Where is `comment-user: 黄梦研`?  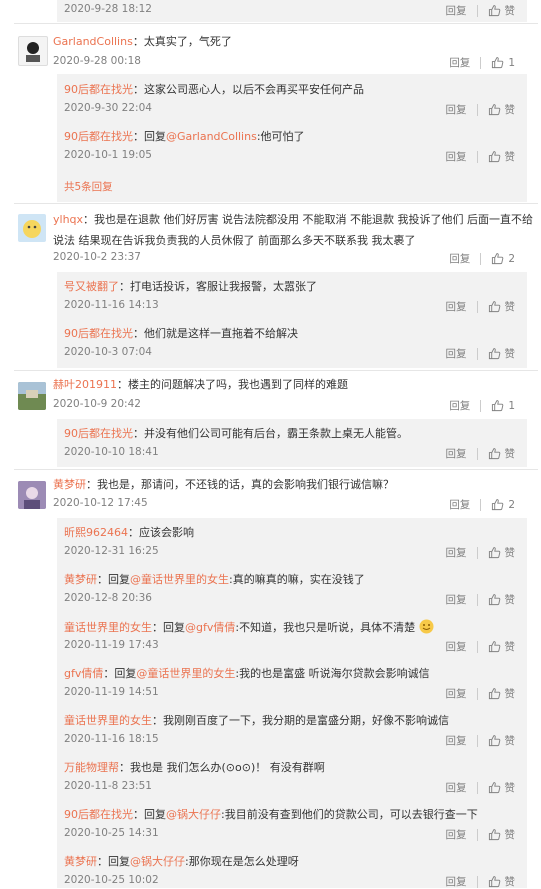
comment-user: 黄梦研 is located at coordinates (69, 484).